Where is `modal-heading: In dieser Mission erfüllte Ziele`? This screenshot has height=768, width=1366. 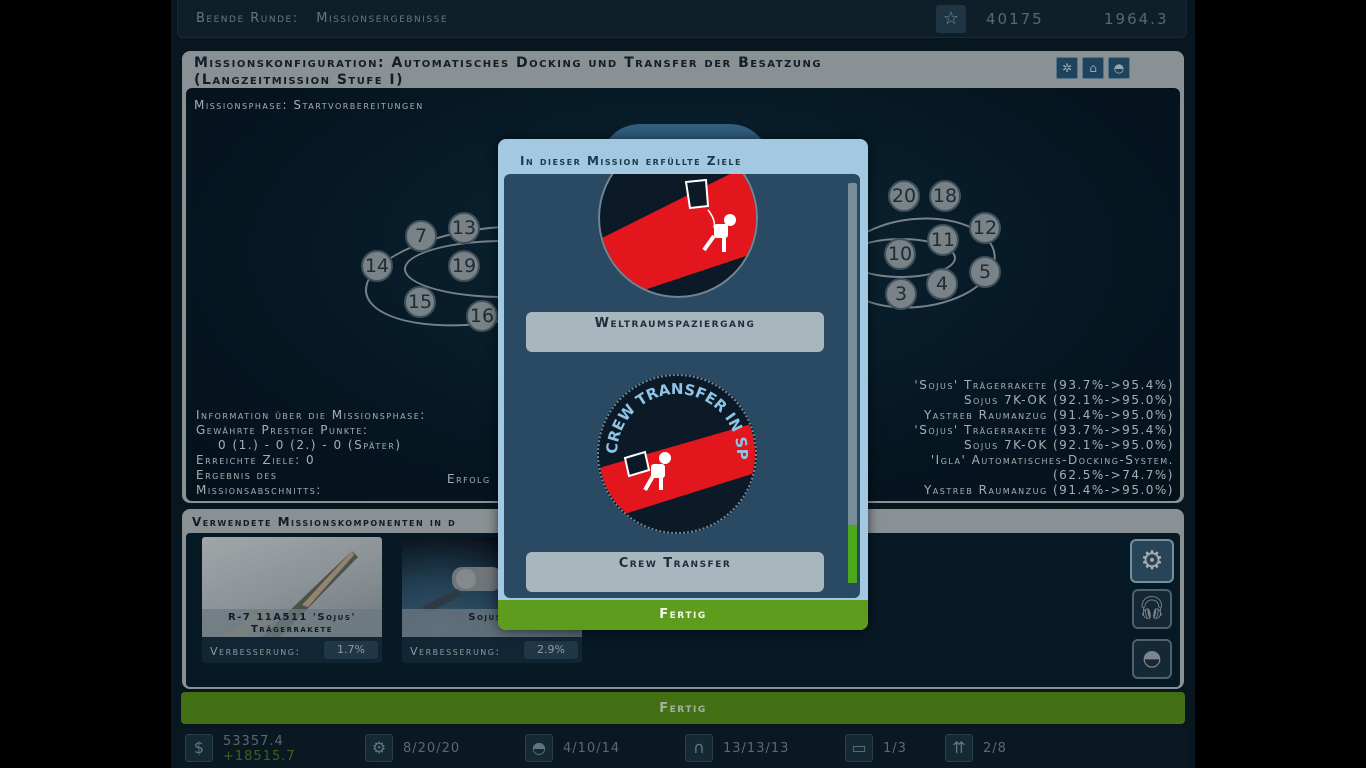 modal-heading: In dieser Mission erfüllte Ziele is located at coordinates (631, 161).